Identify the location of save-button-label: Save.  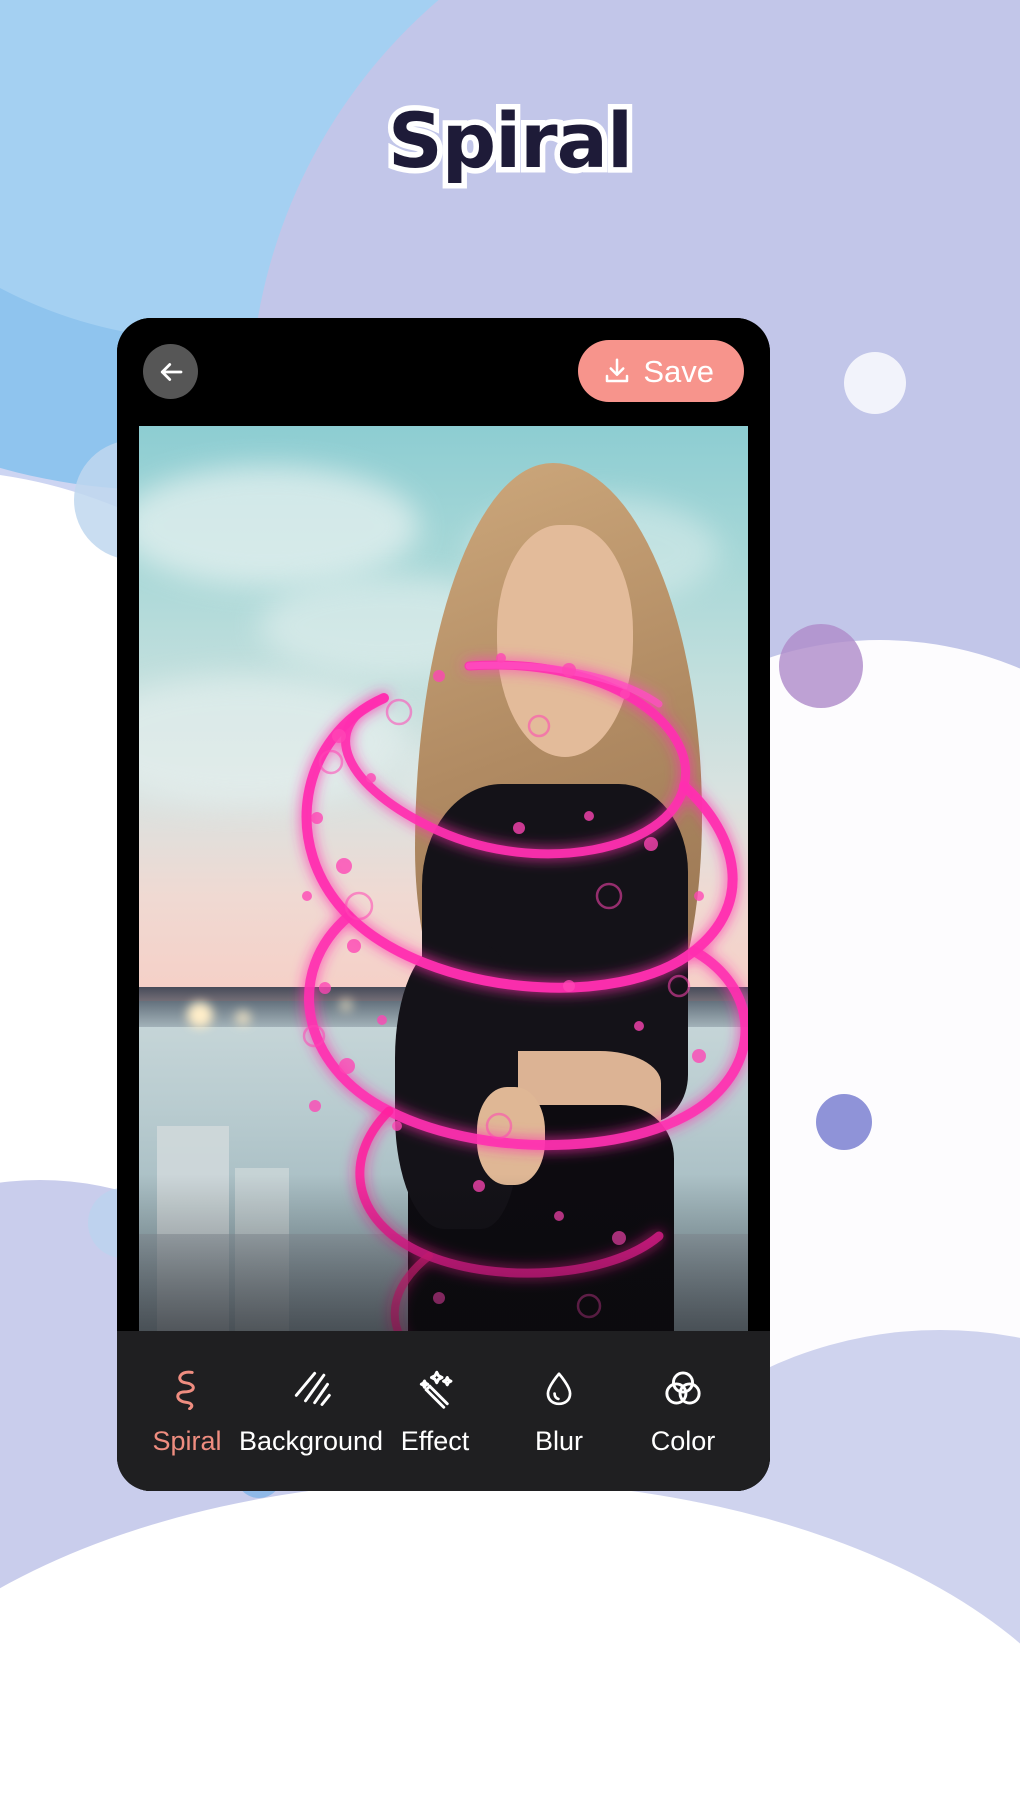
(678, 371).